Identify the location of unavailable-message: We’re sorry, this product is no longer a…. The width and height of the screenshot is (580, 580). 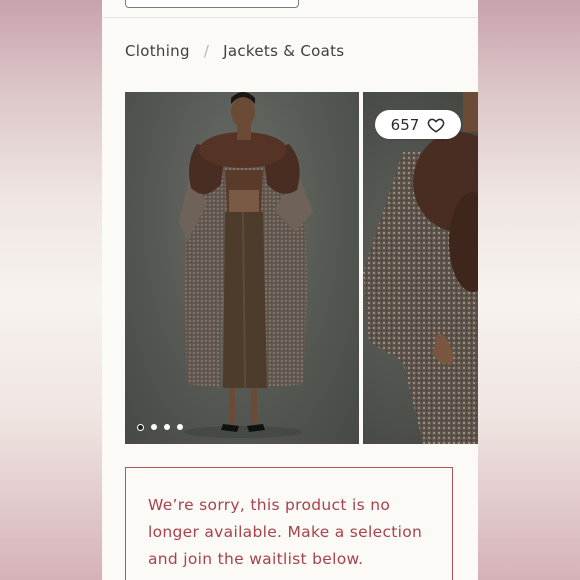
(285, 532).